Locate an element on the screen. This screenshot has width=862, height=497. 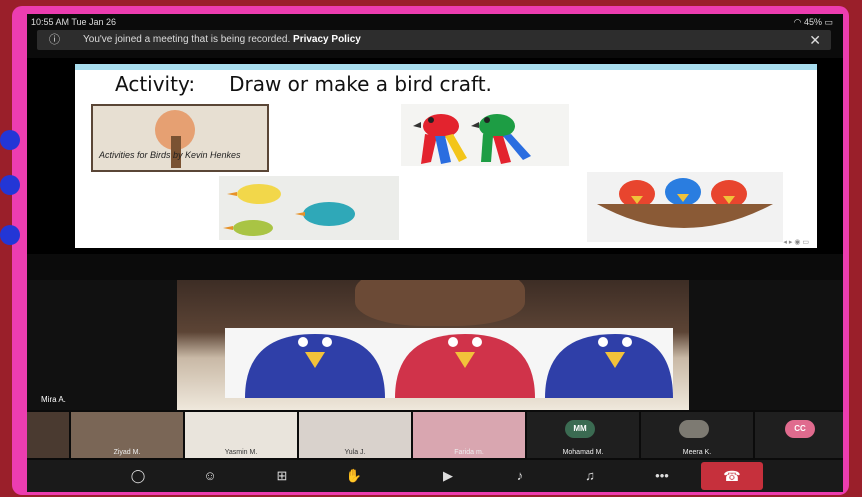
wifi-icon: ◠ is located at coordinates (797, 22).